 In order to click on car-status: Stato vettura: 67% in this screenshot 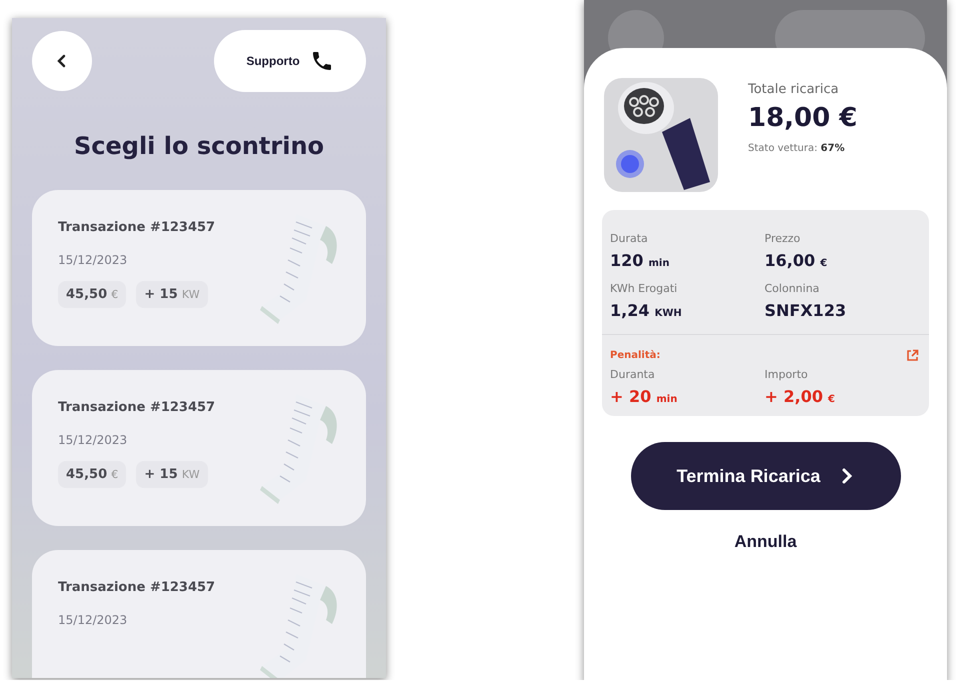, I will do `click(797, 148)`.